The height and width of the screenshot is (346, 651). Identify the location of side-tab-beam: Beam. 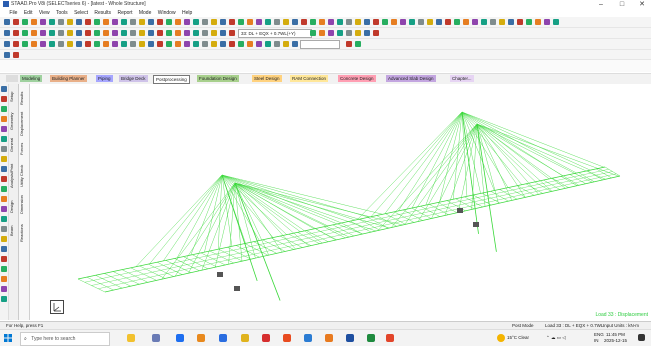
(13, 231).